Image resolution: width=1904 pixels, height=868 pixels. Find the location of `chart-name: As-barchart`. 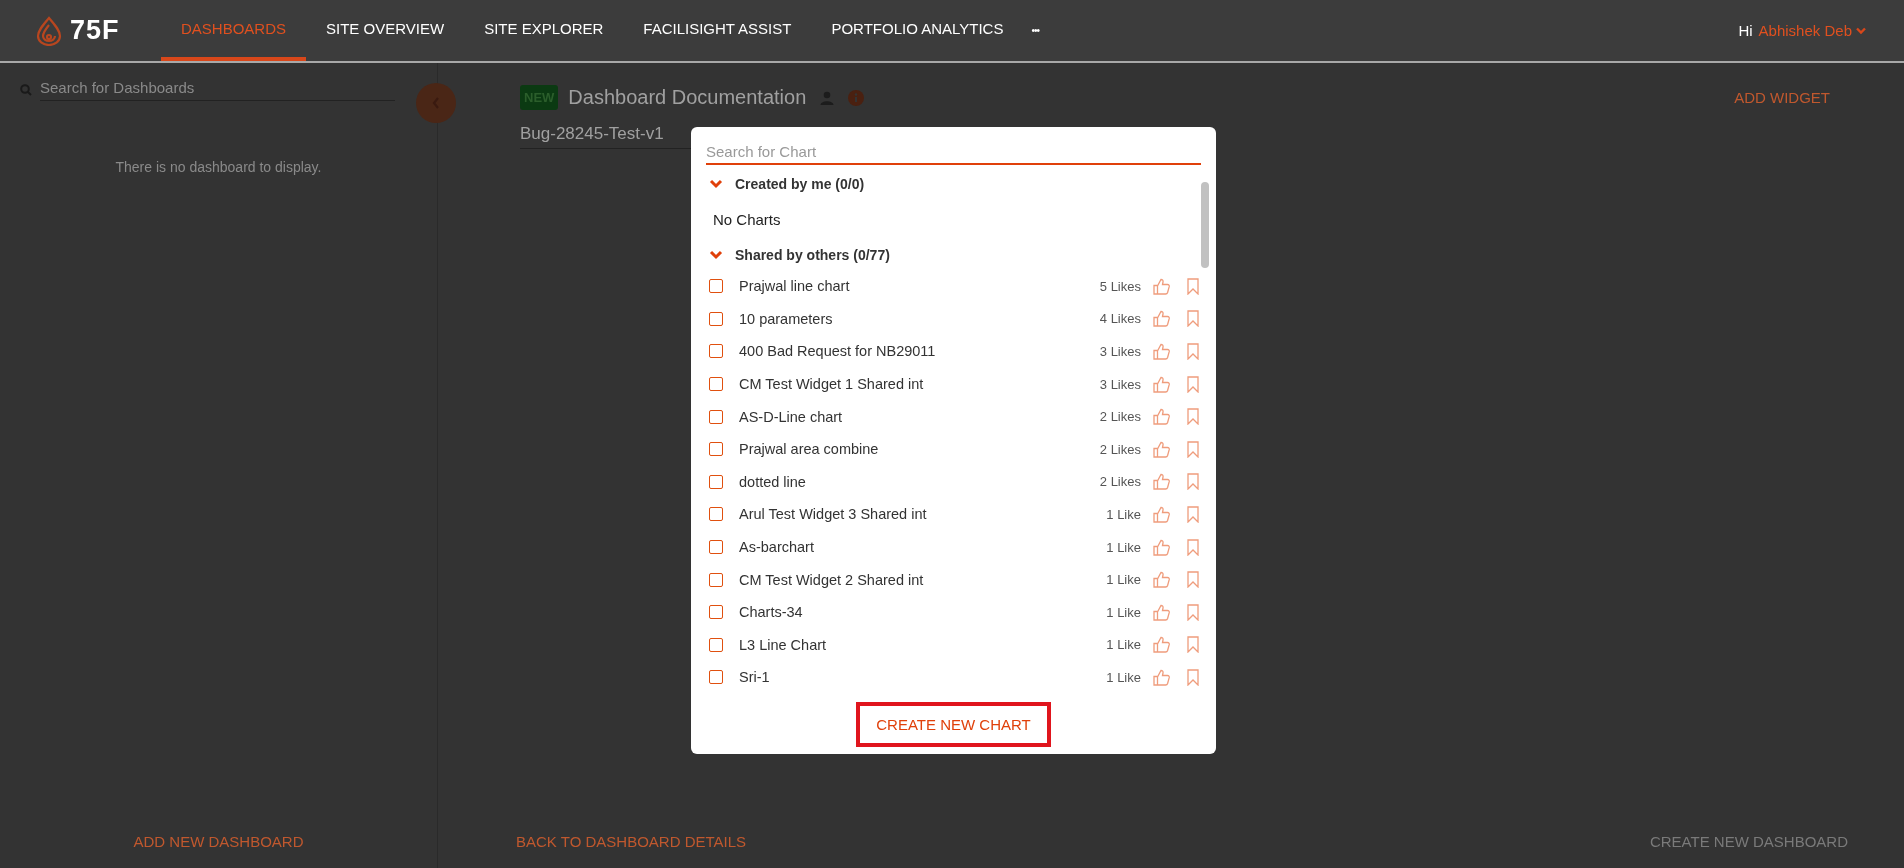

chart-name: As-barchart is located at coordinates (777, 547).